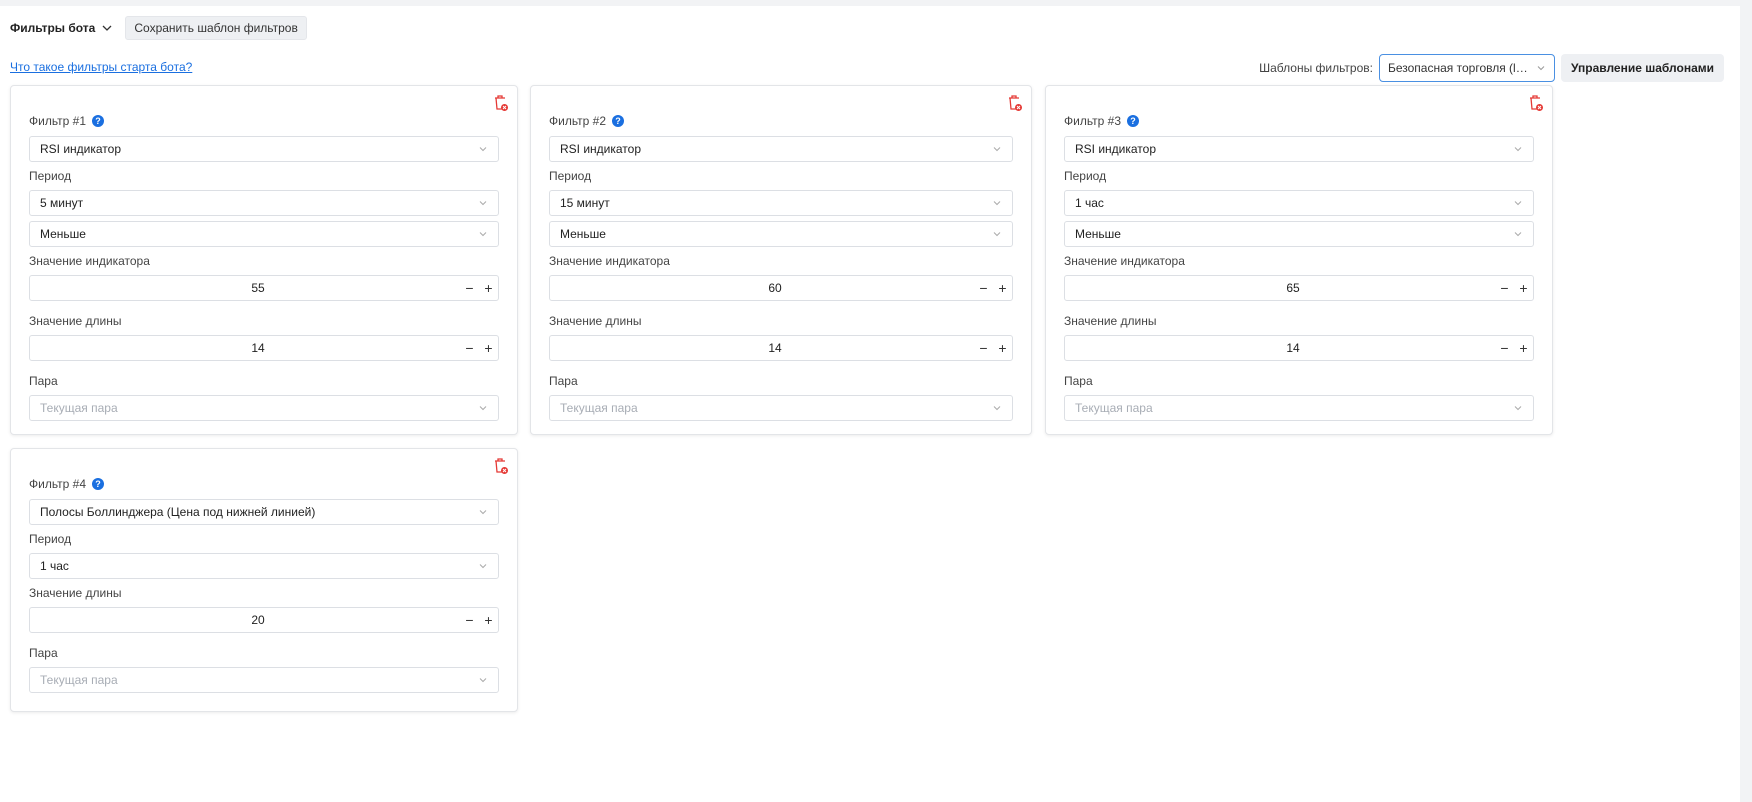 The width and height of the screenshot is (1752, 802). I want to click on filter-title-text: Фильтр #2, so click(577, 121).